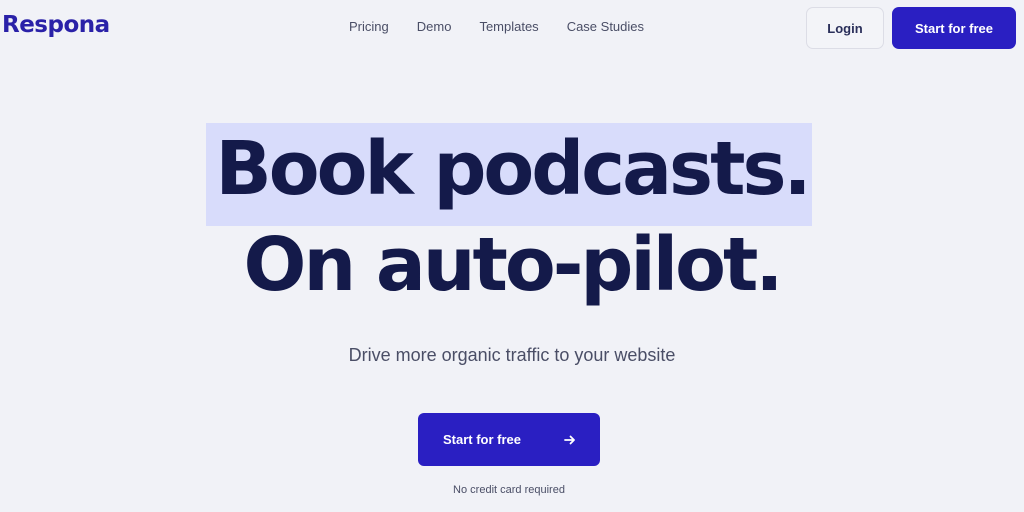 This screenshot has height=512, width=1024. Describe the element at coordinates (513, 169) in the screenshot. I see `headline-line-1: Book podcasts.` at that location.